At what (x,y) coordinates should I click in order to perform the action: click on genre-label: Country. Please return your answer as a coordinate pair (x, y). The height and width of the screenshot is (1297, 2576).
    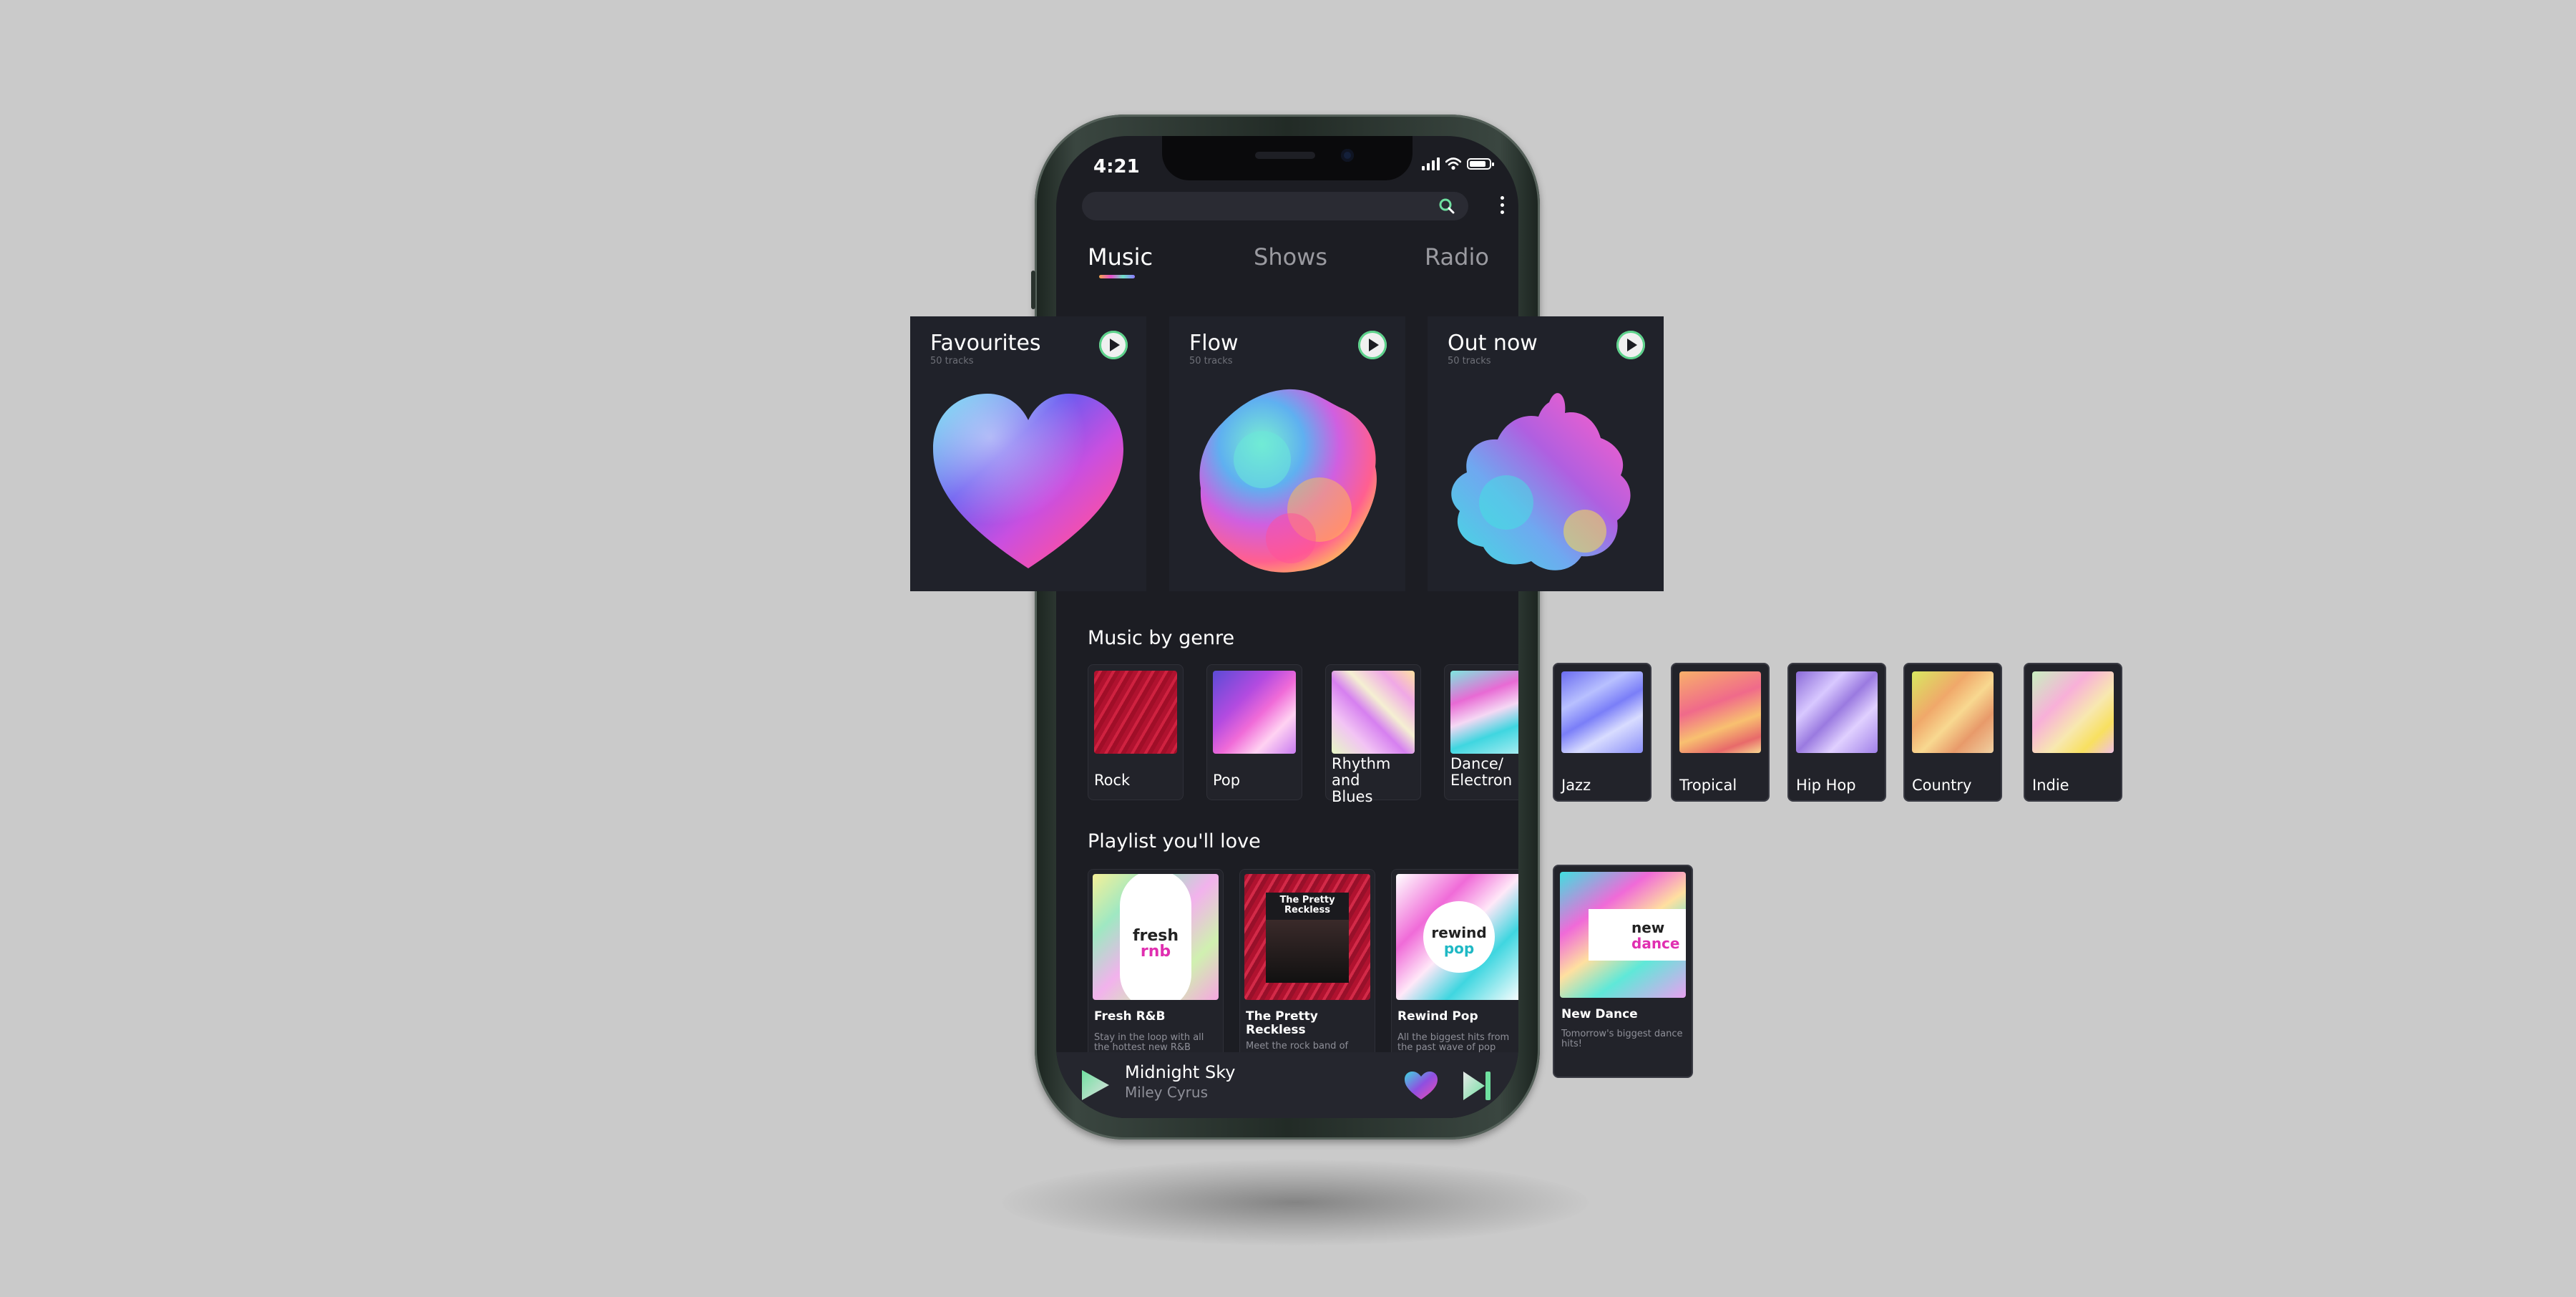
    Looking at the image, I should click on (1942, 786).